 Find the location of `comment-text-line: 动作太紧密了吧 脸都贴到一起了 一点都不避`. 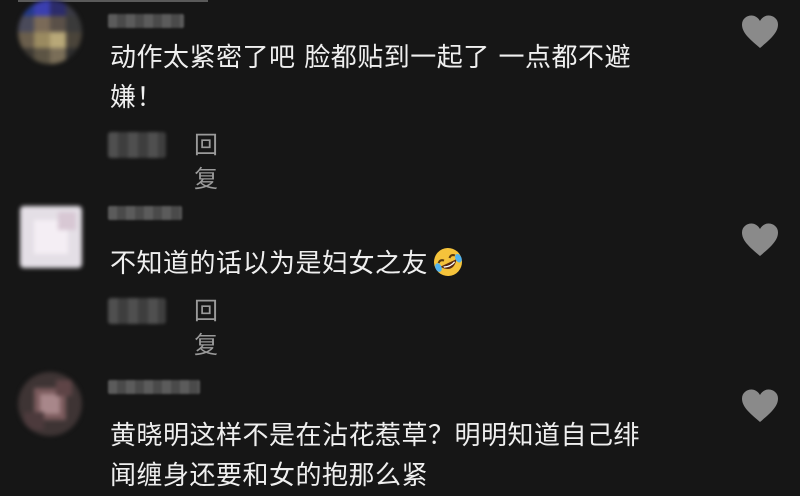

comment-text-line: 动作太紧密了吧 脸都贴到一起了 一点都不避 is located at coordinates (371, 58).